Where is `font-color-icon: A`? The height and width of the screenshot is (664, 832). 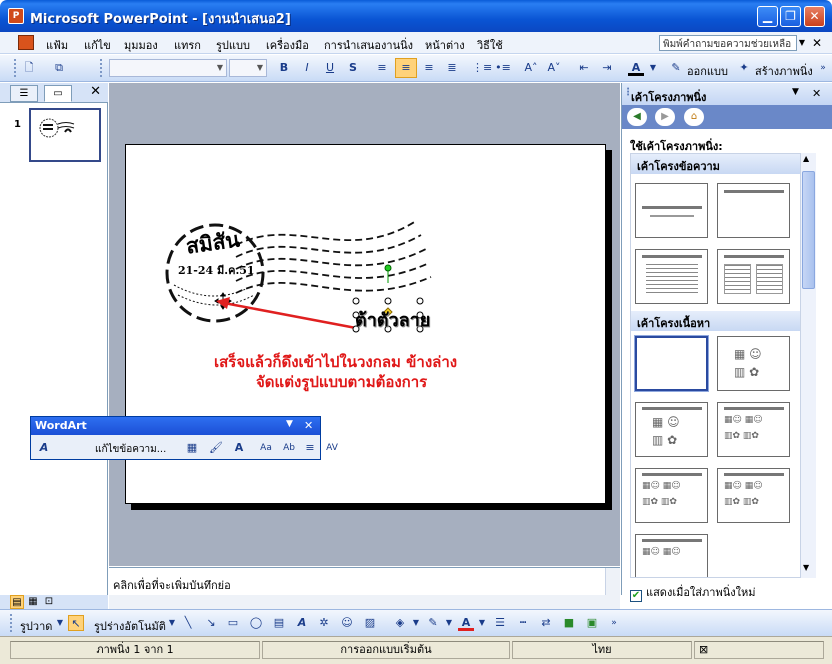 font-color-icon: A is located at coordinates (636, 68).